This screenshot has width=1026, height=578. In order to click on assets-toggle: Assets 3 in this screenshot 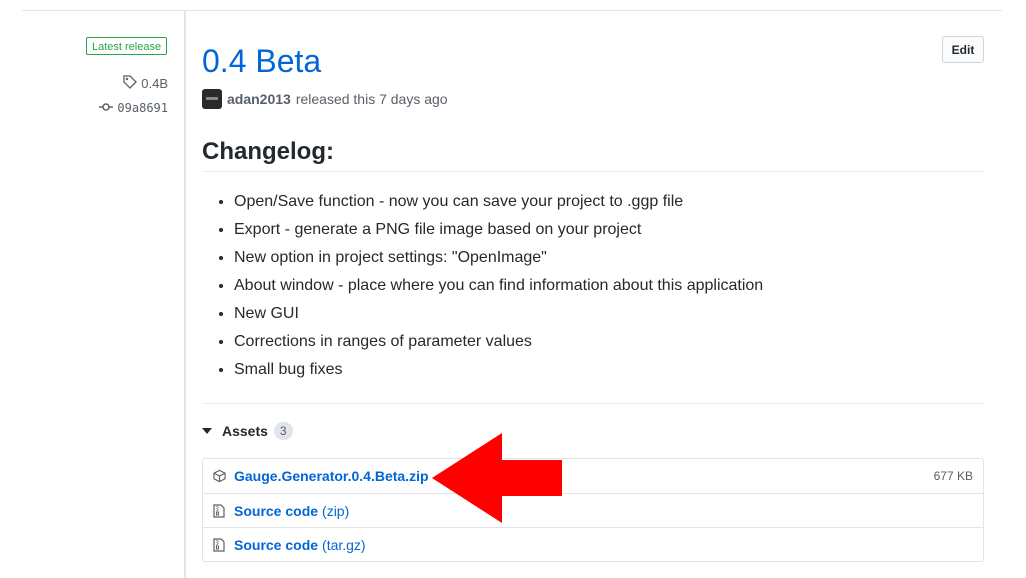, I will do `click(247, 431)`.